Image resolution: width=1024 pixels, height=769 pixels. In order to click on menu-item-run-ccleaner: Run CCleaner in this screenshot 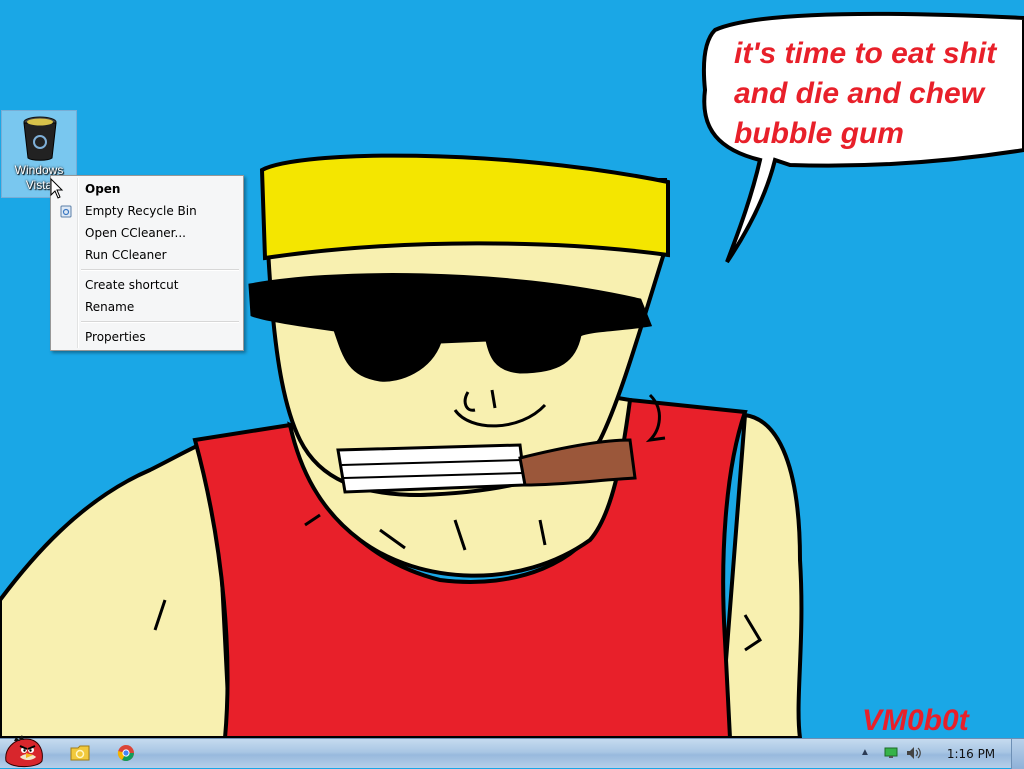, I will do `click(147, 255)`.